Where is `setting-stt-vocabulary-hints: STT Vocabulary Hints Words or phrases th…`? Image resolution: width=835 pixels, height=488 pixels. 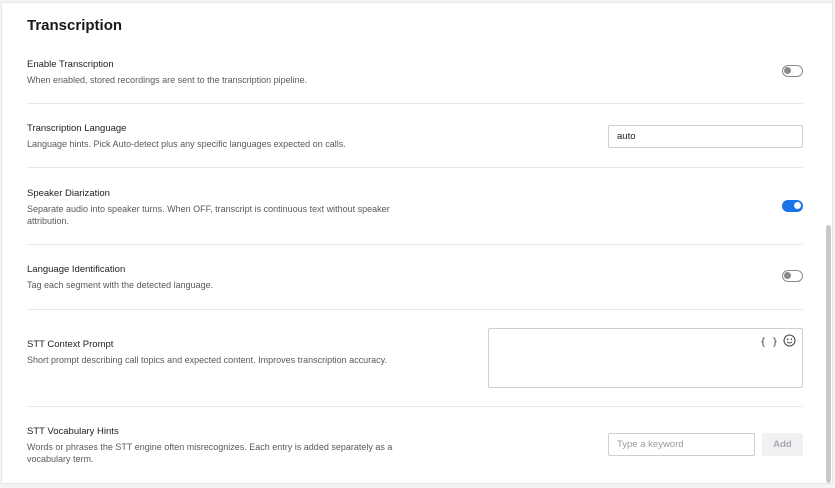 setting-stt-vocabulary-hints: STT Vocabulary Hints Words or phrases th… is located at coordinates (415, 447).